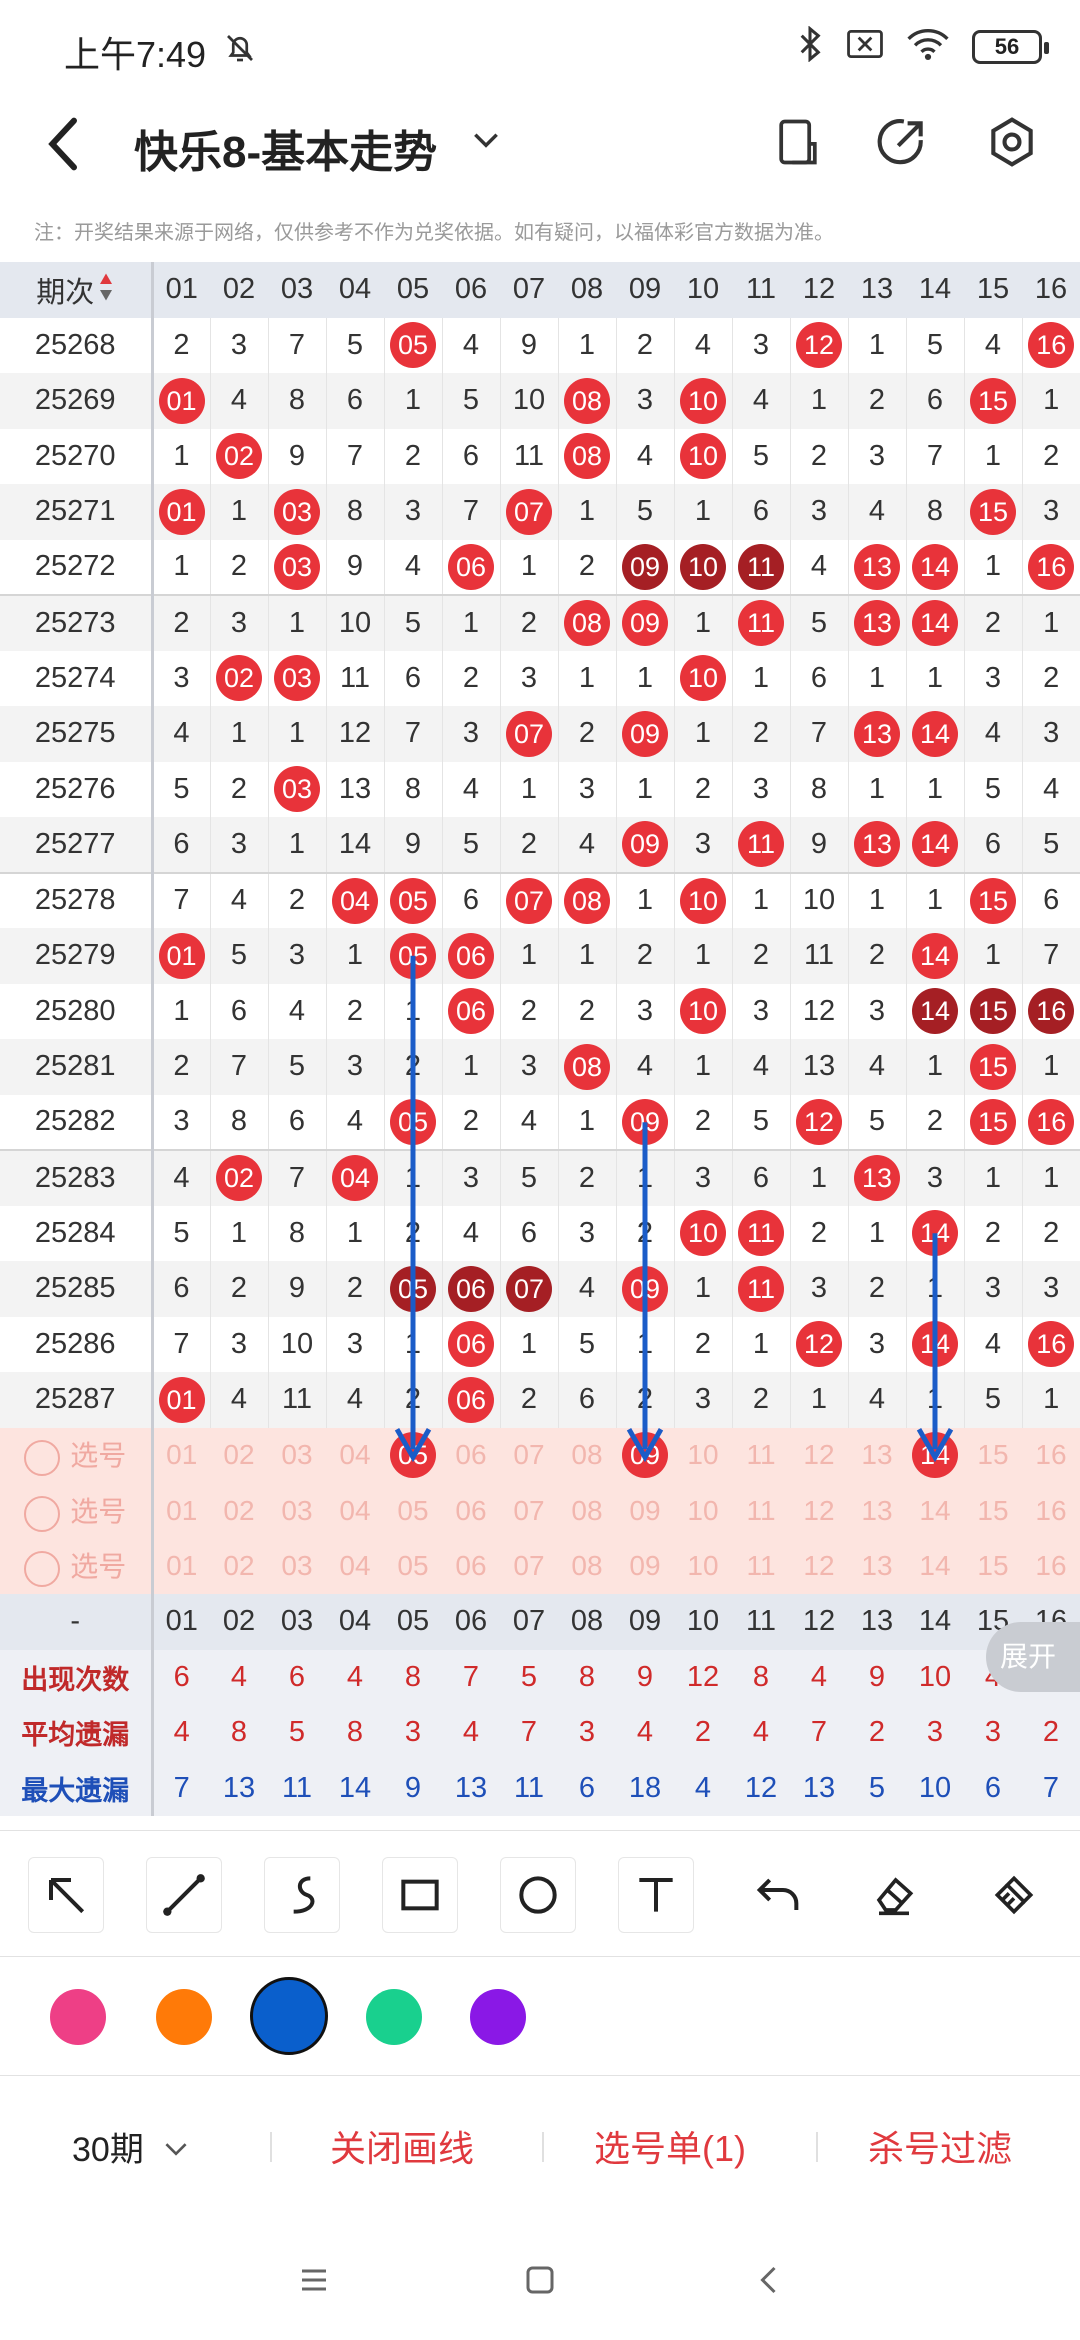 This screenshot has height=2340, width=1080. What do you see at coordinates (992, 899) in the screenshot?
I see `number-cell: 15` at bounding box center [992, 899].